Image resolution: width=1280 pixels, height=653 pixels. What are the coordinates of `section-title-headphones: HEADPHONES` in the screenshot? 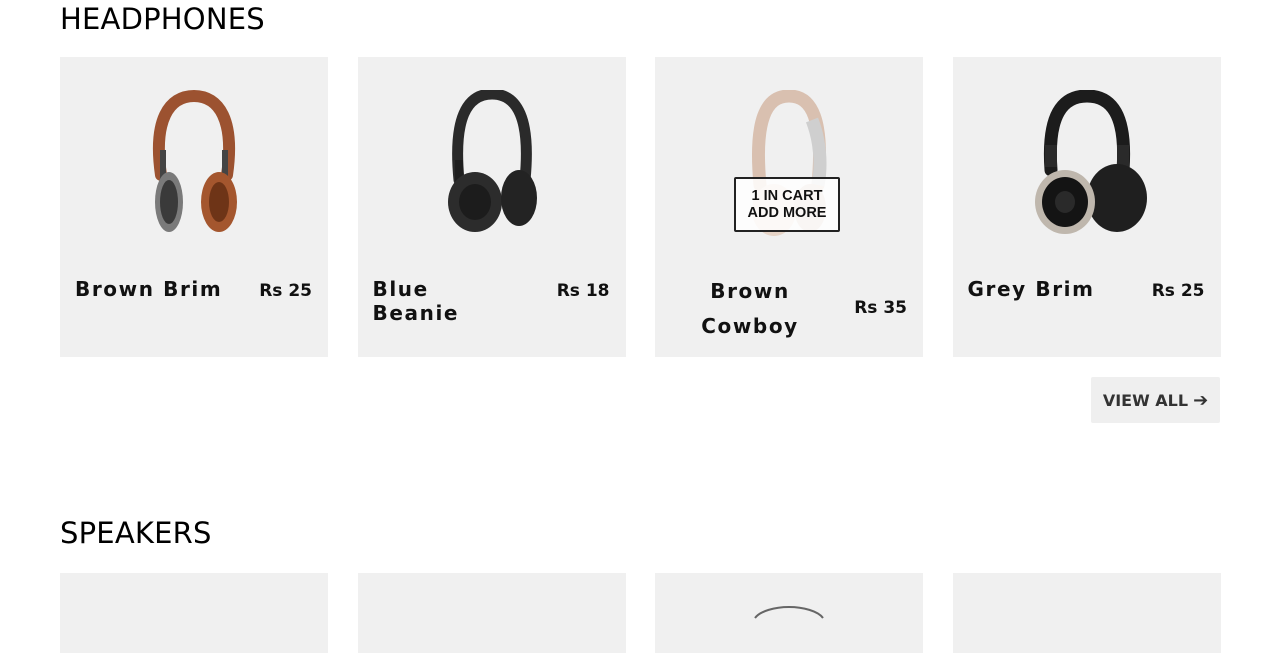 It's located at (162, 19).